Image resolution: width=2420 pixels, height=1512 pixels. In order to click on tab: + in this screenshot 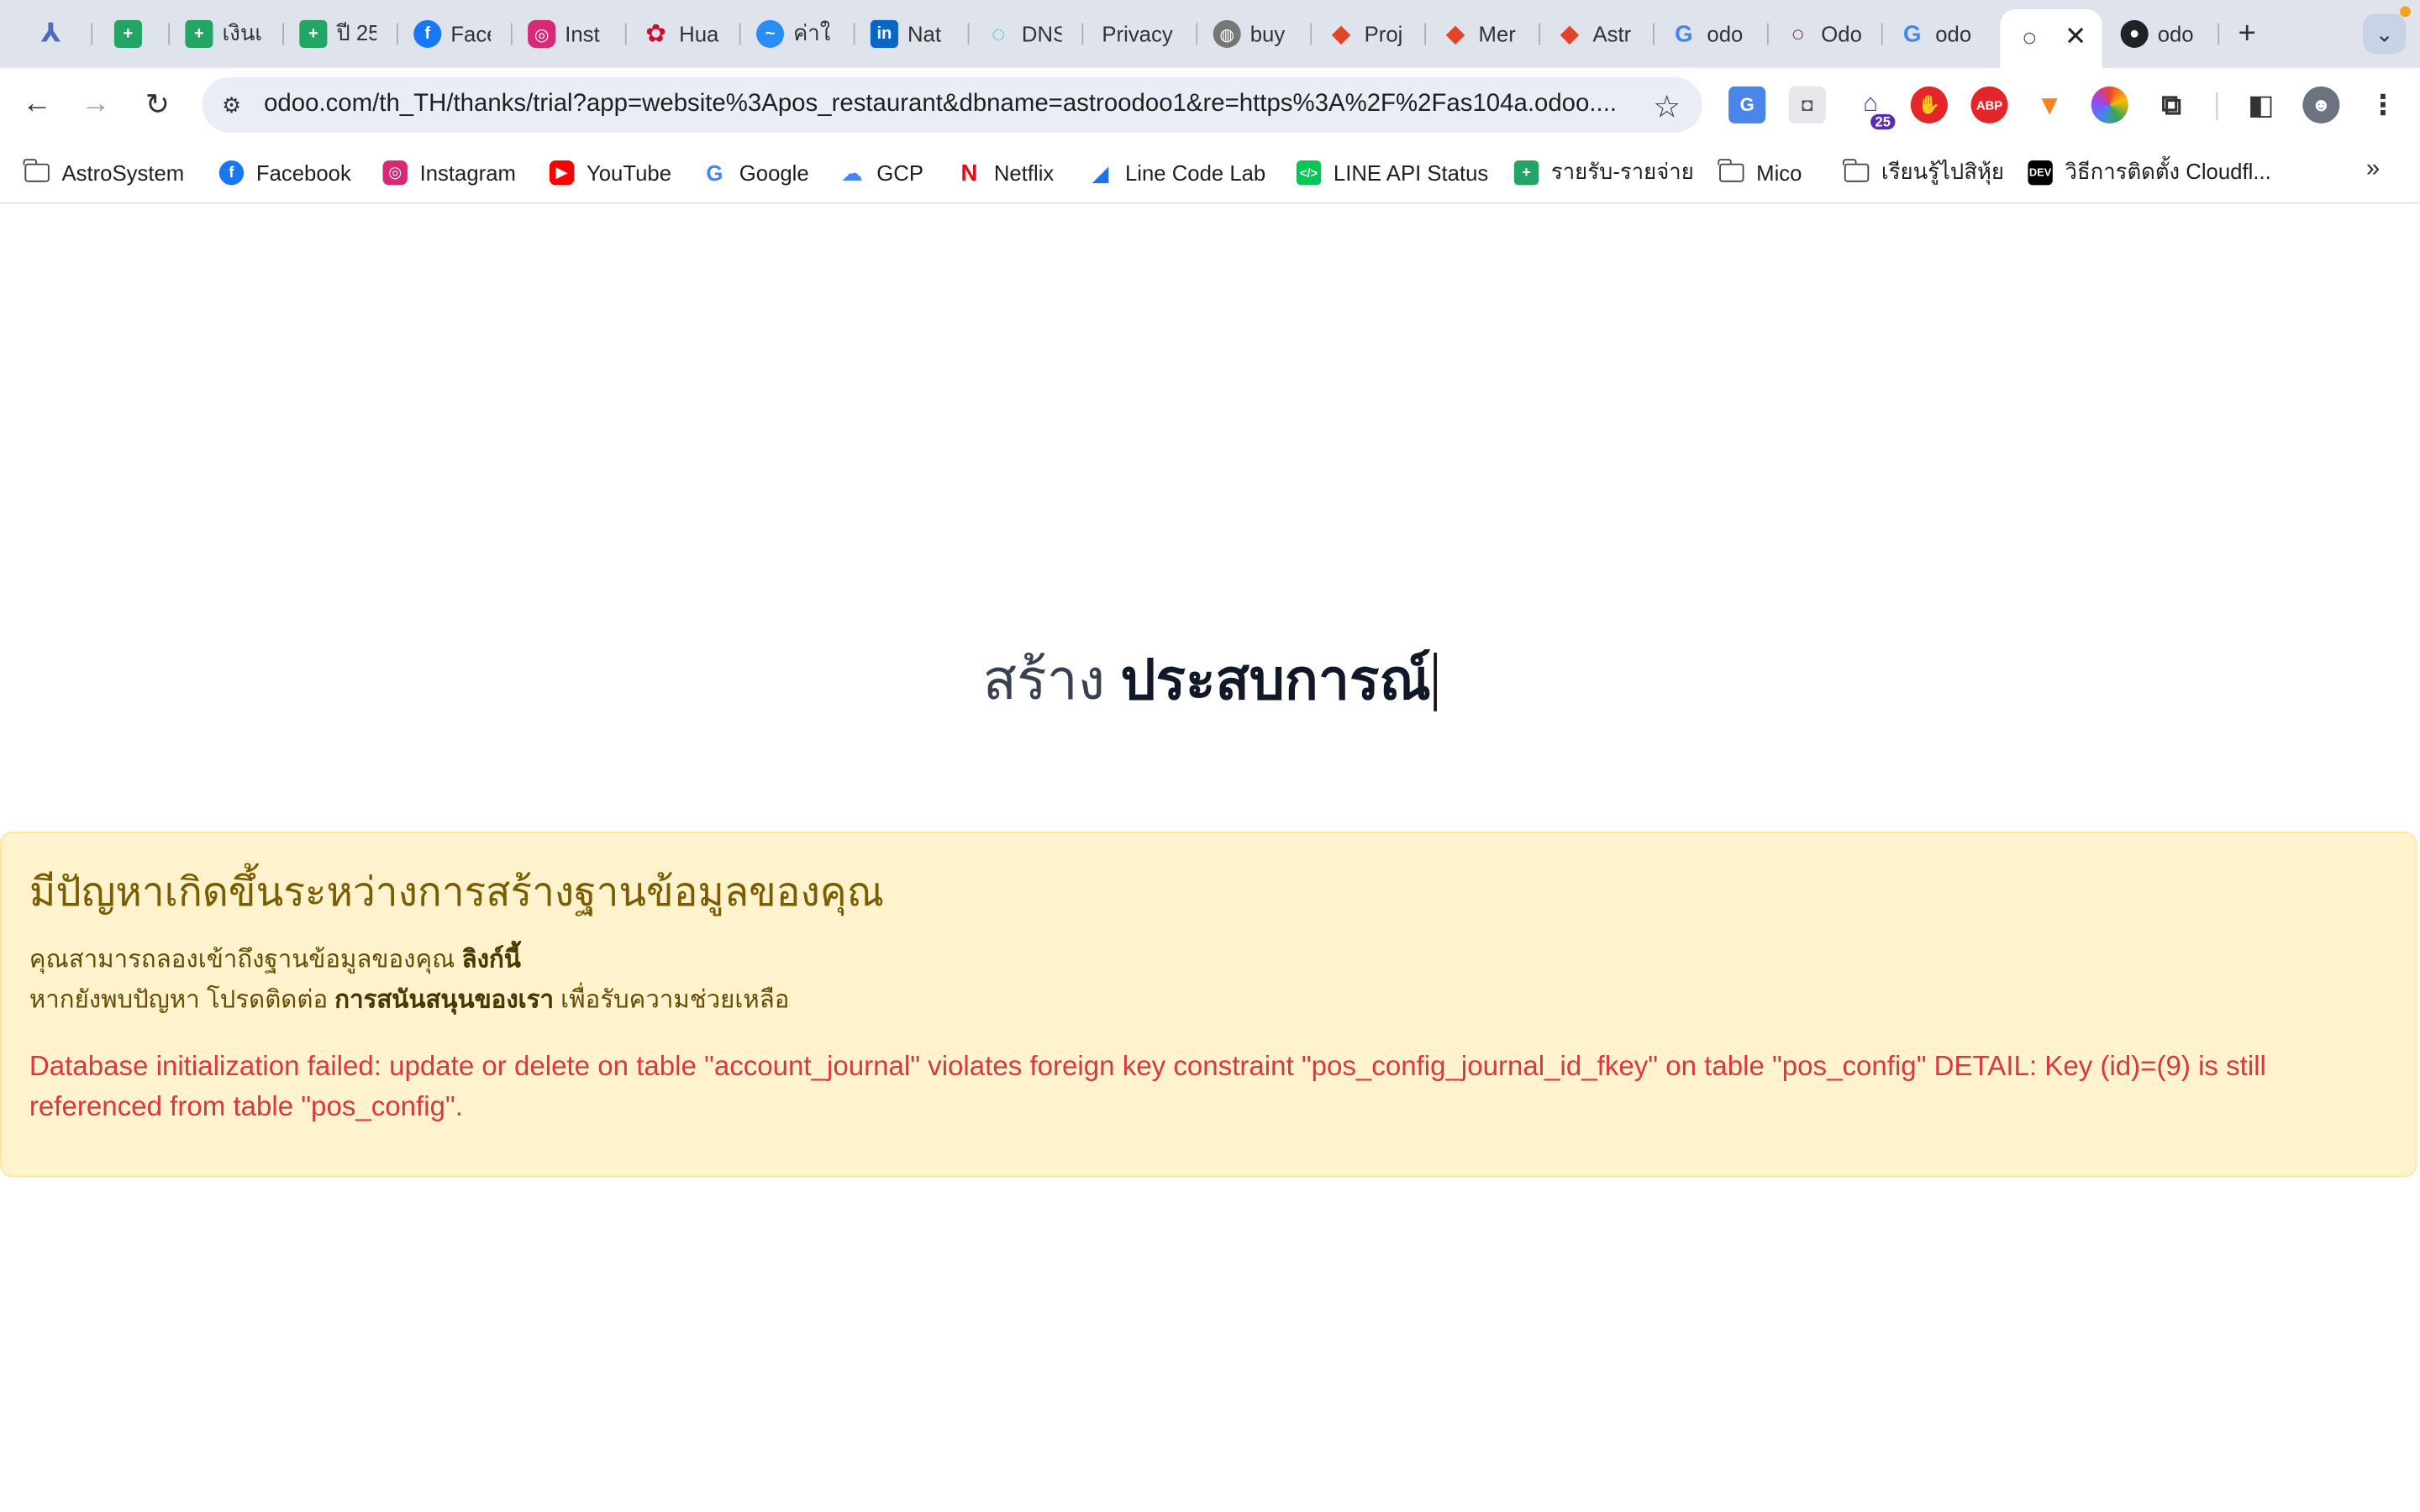, I will do `click(135, 34)`.